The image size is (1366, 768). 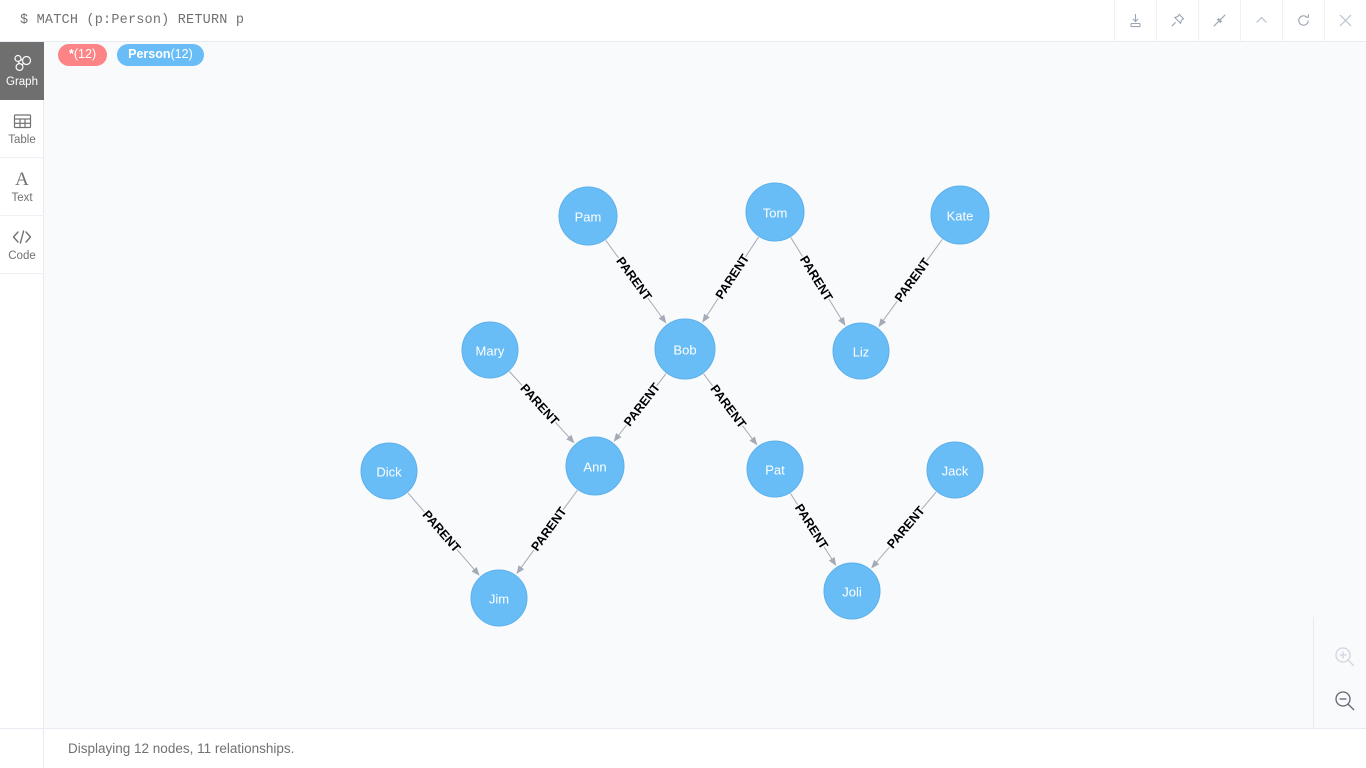 I want to click on graph-node: Ann, so click(x=595, y=466).